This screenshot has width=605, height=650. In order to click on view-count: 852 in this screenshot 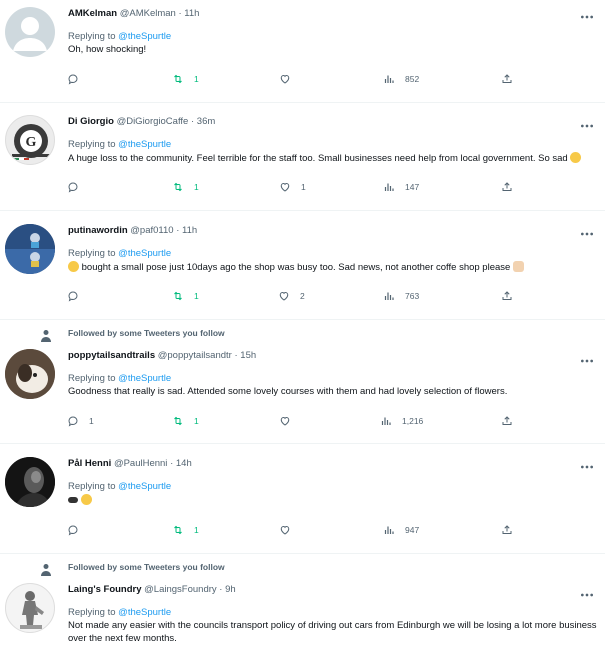, I will do `click(412, 79)`.